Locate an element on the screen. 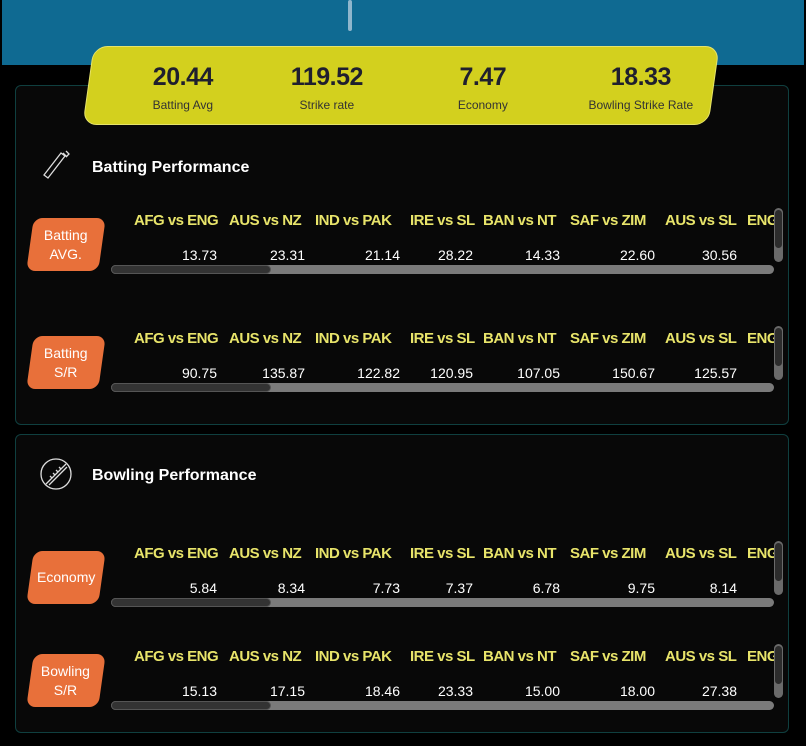 This screenshot has width=806, height=746. match-value: 17.15 is located at coordinates (287, 690).